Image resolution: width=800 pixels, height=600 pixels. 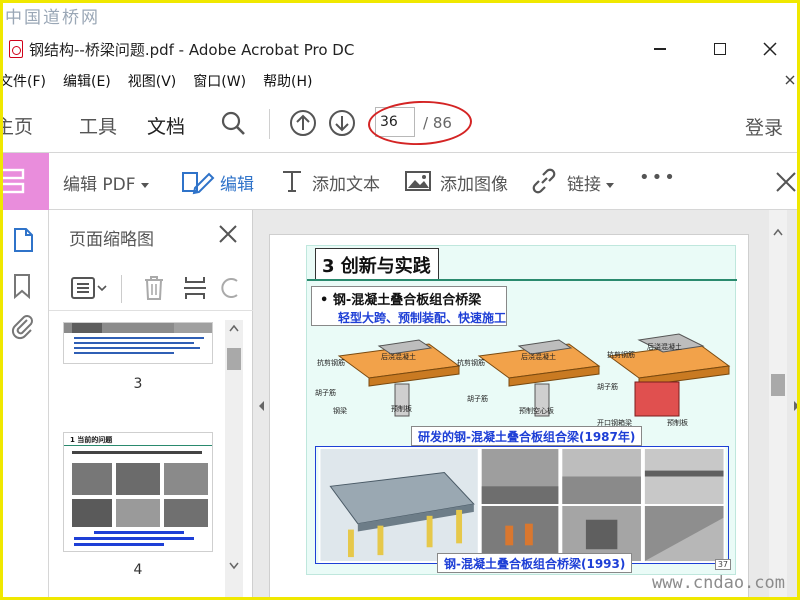 I want to click on slide-title: 3 创新与实践, so click(x=377, y=264).